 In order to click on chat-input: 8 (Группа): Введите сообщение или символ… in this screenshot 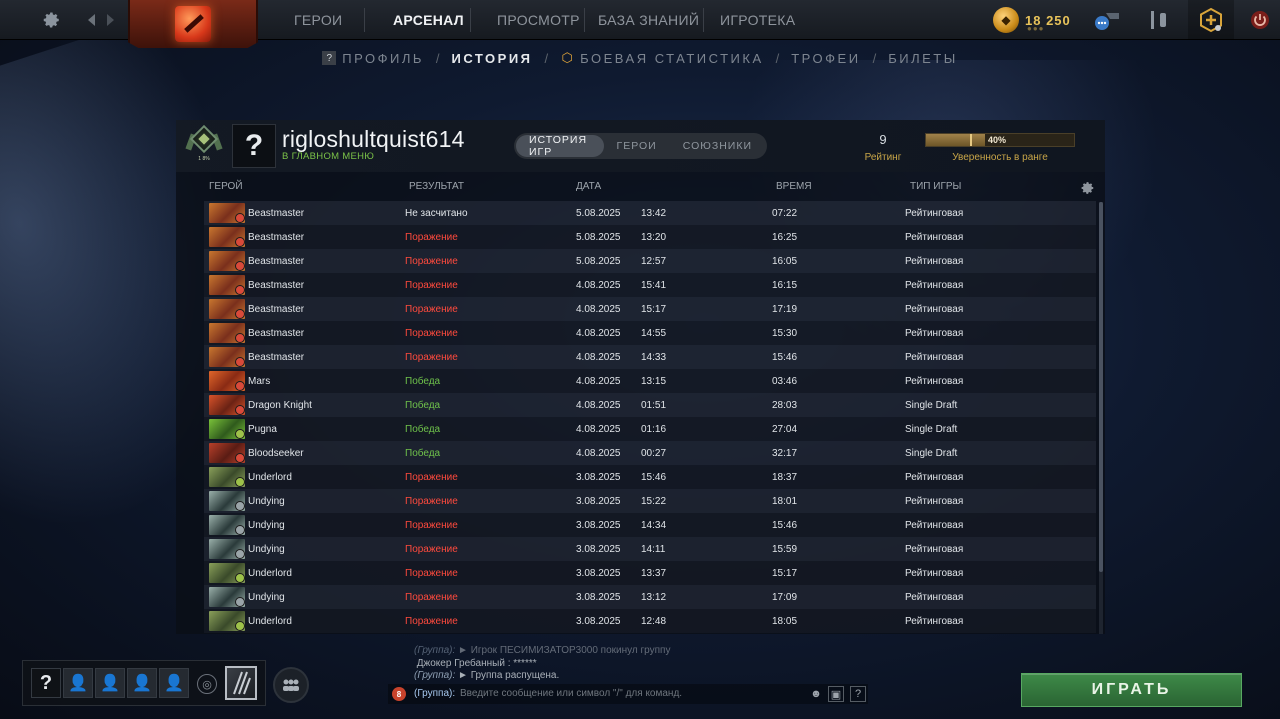, I will do `click(628, 694)`.